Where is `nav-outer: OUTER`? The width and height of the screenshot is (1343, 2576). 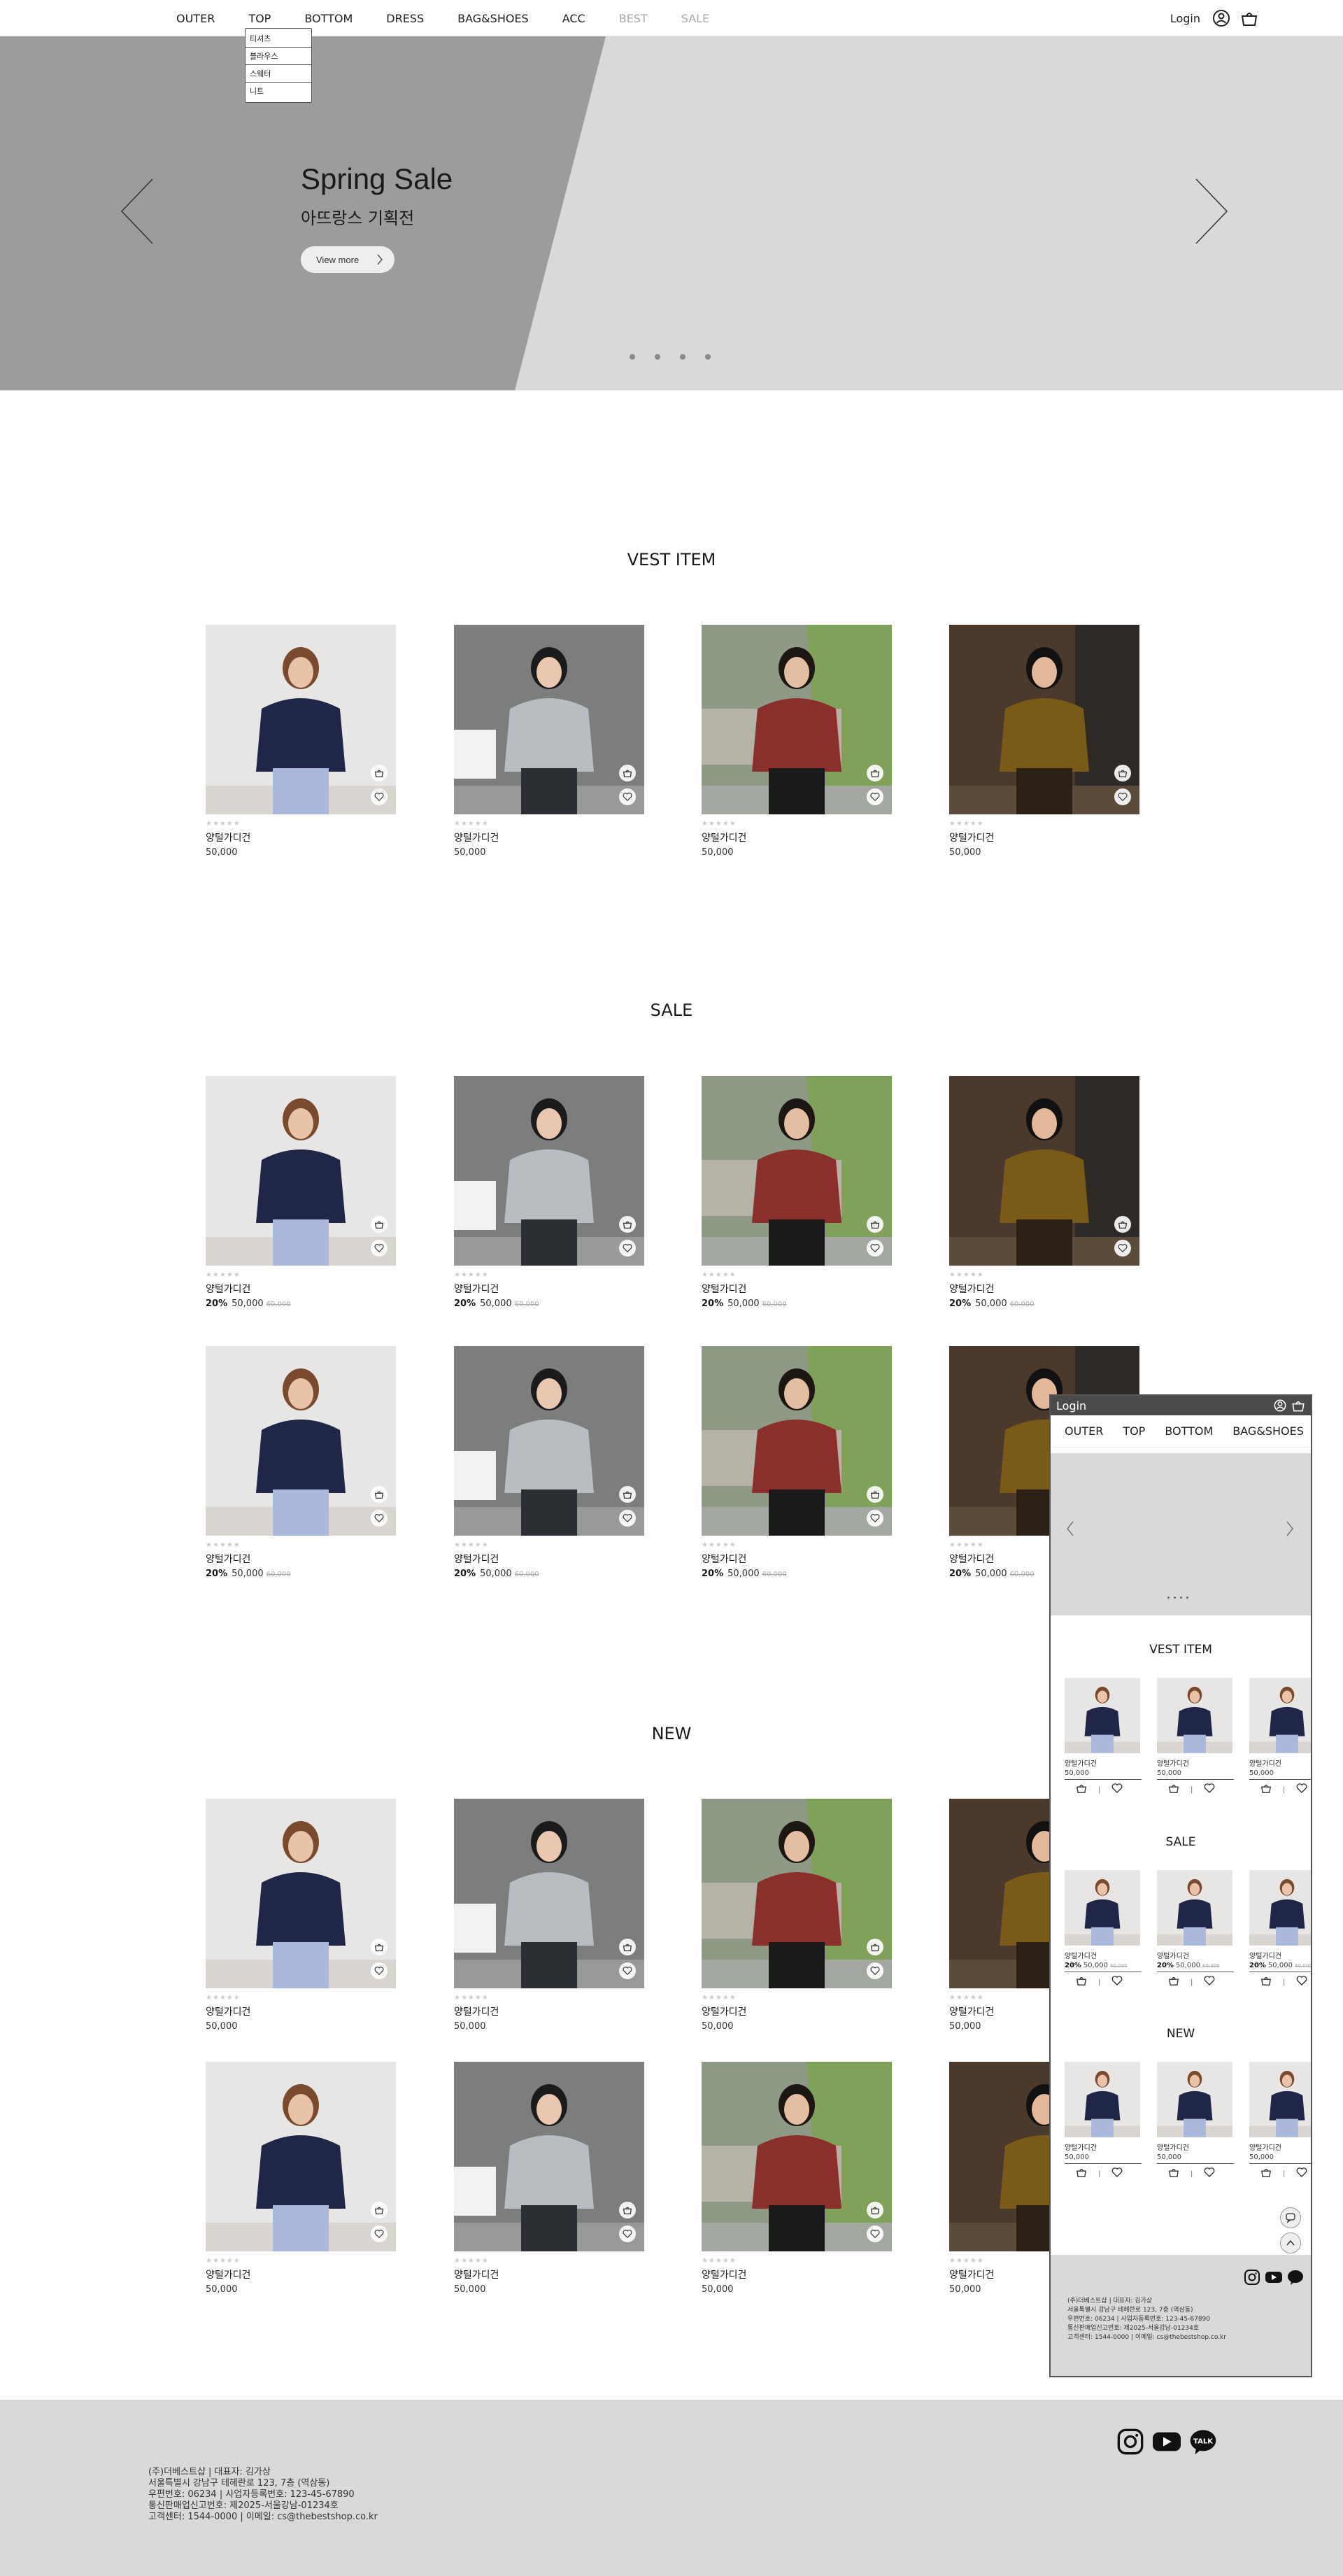
nav-outer: OUTER is located at coordinates (195, 18).